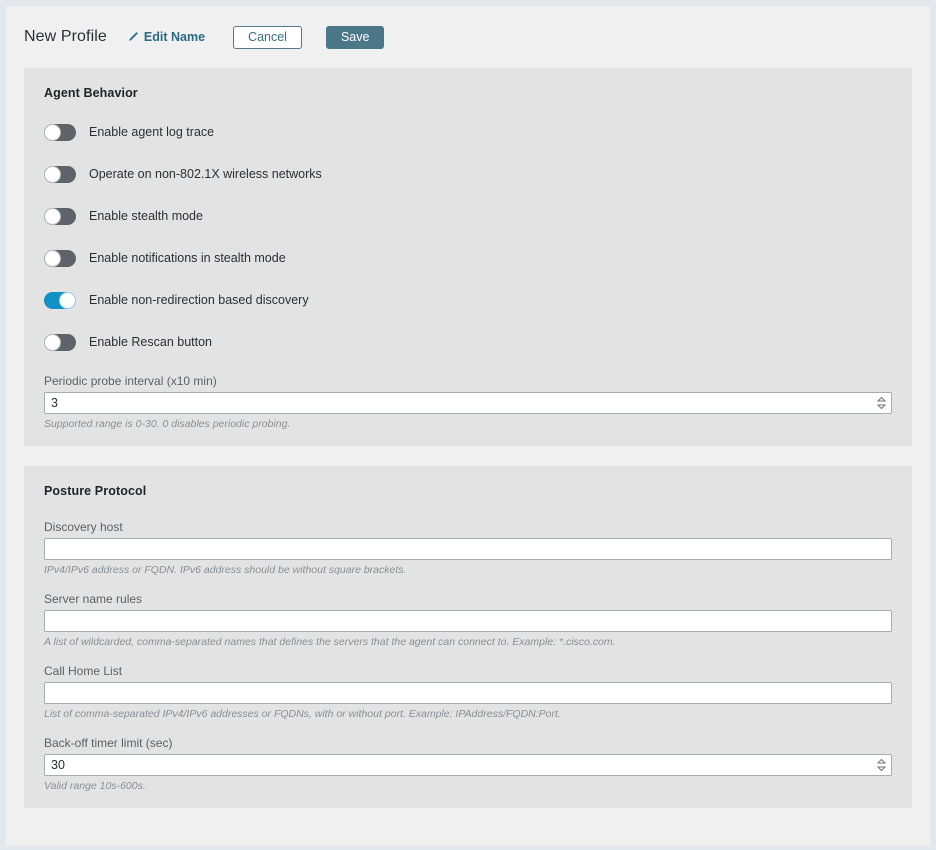 Image resolution: width=936 pixels, height=850 pixels. I want to click on page-title: New Profile, so click(65, 36).